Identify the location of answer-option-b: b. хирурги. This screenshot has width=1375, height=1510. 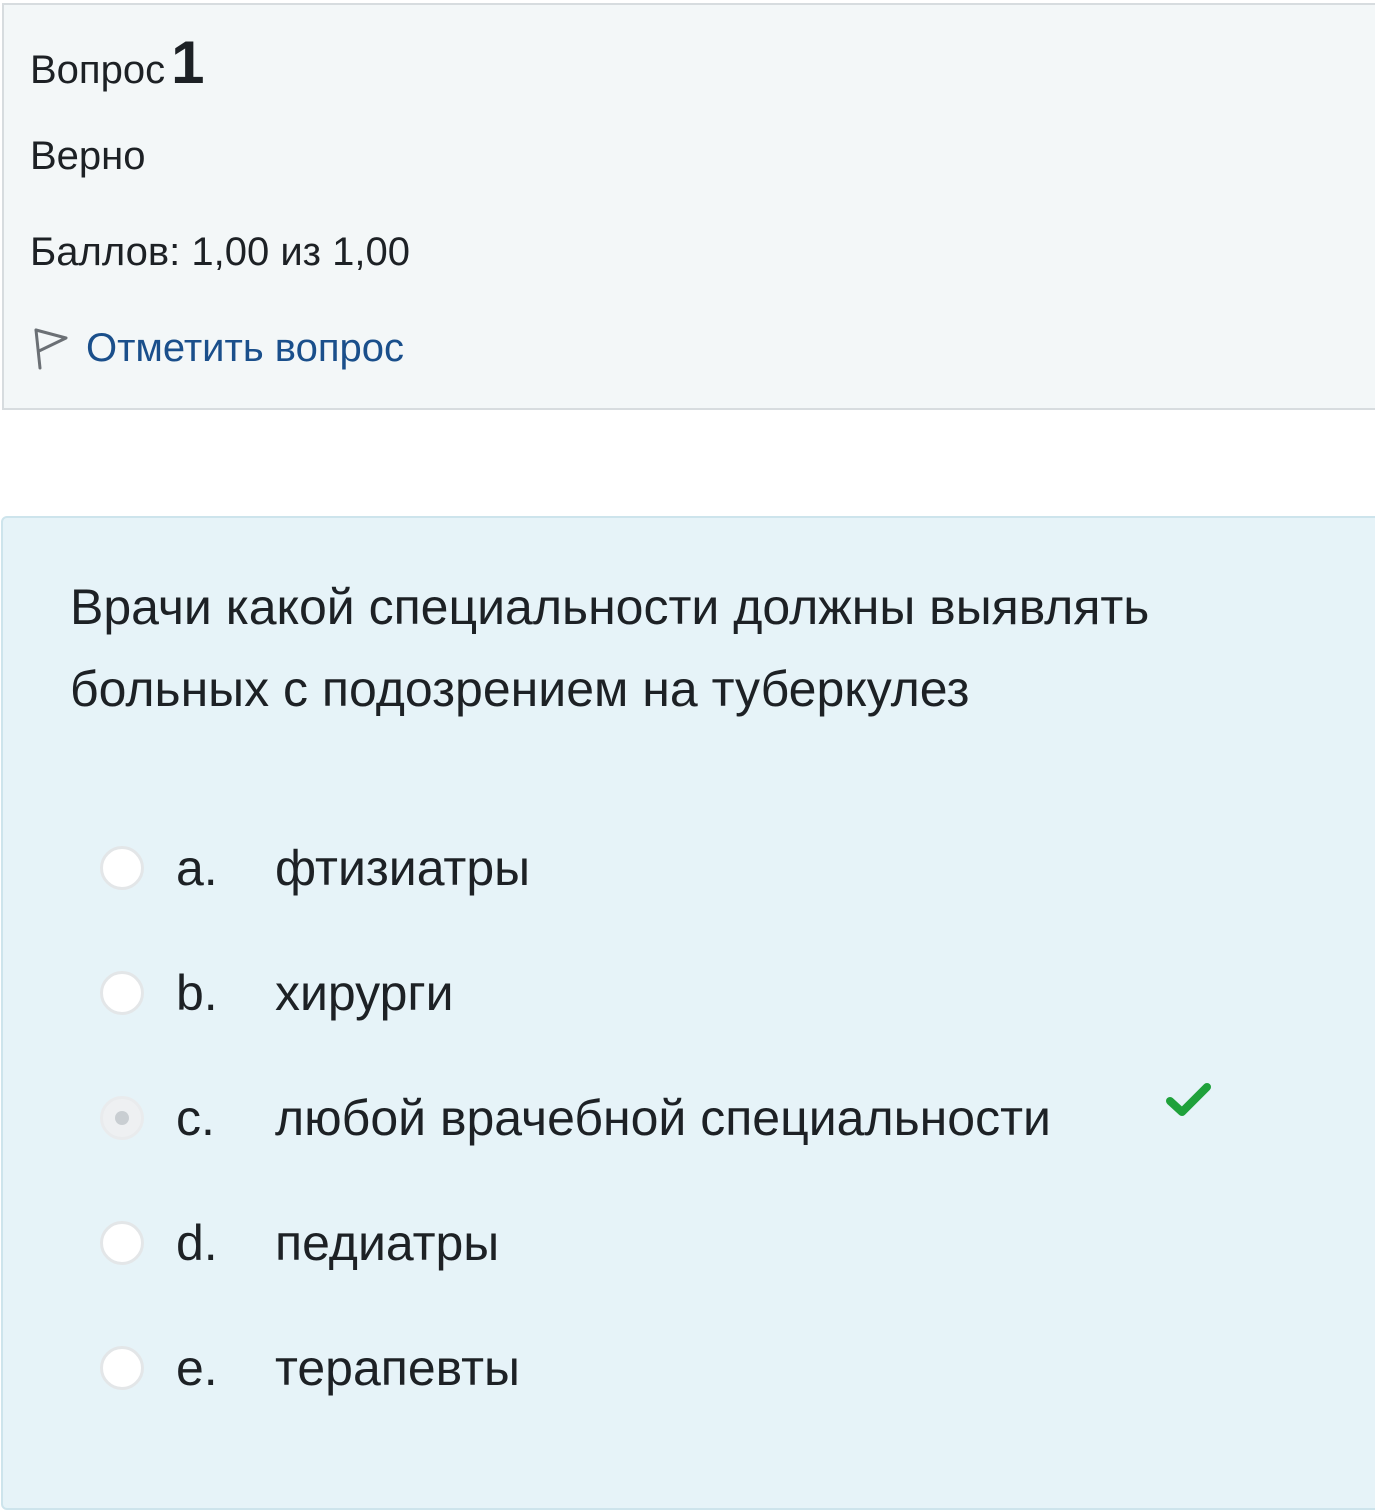
(277, 993).